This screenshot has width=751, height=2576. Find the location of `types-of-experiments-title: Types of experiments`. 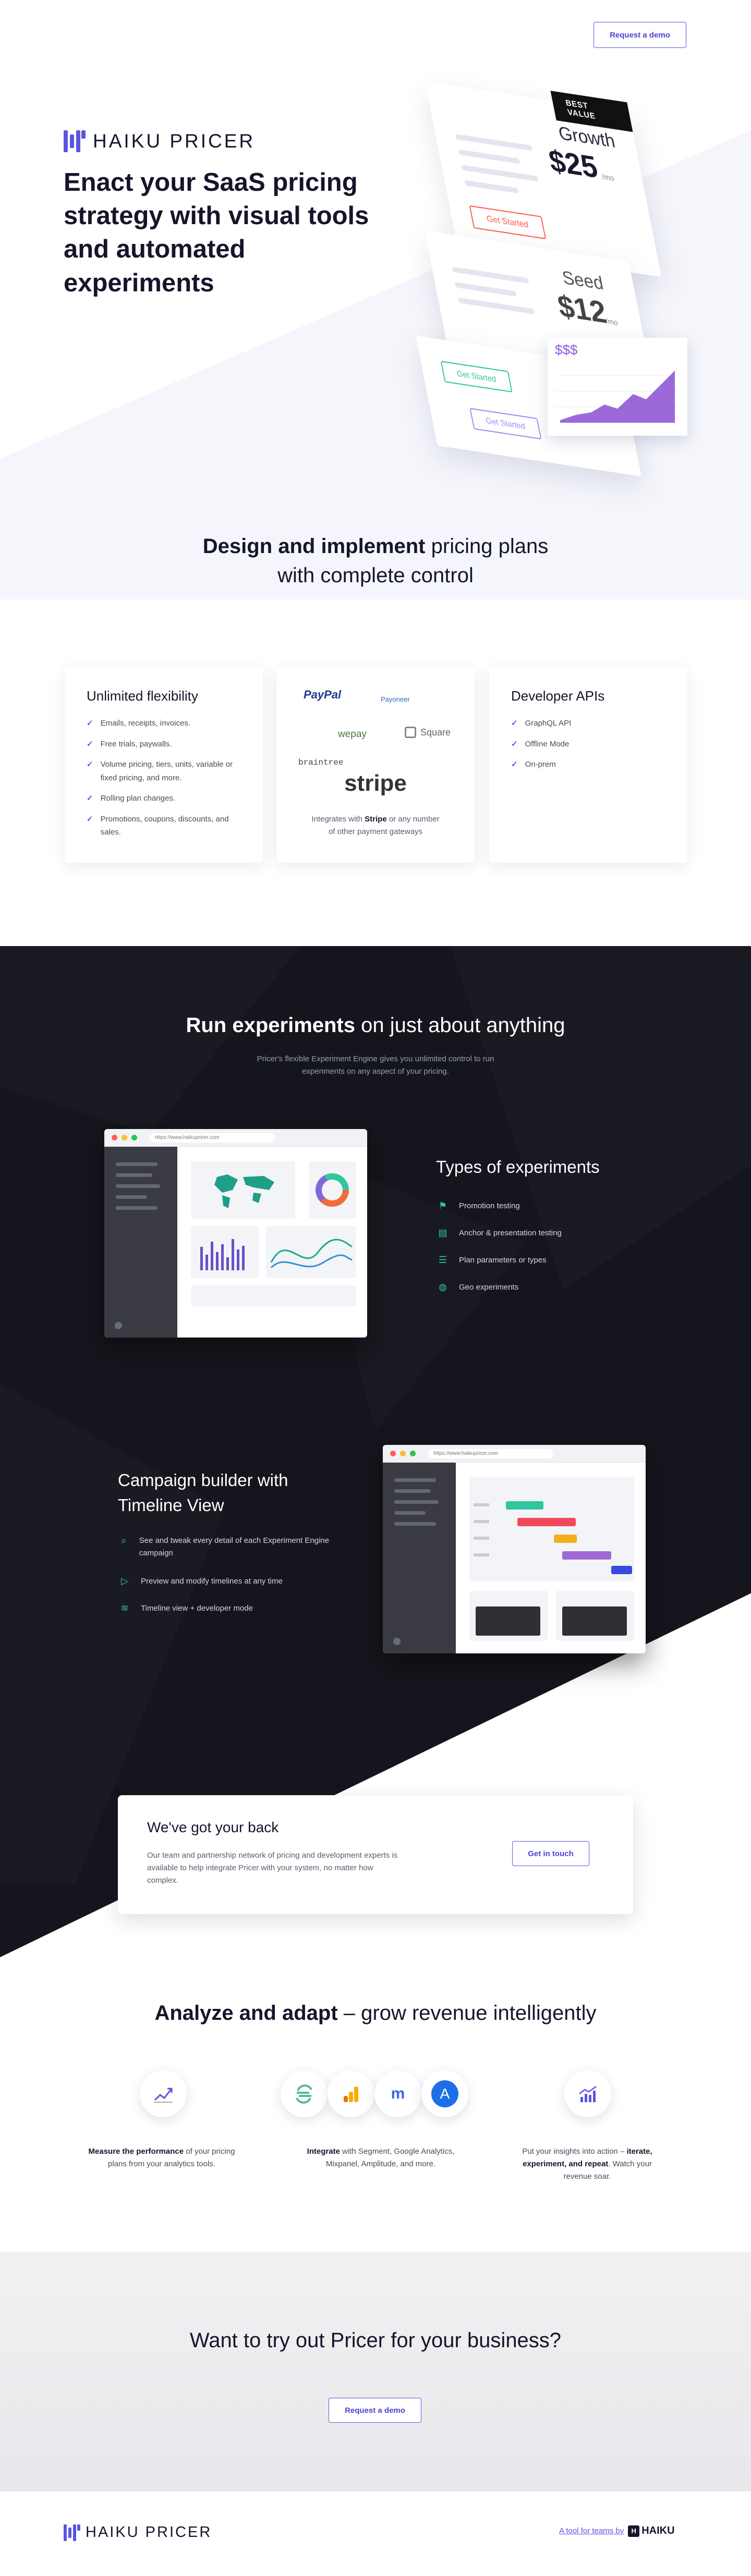

types-of-experiments-title: Types of experiments is located at coordinates (518, 1166).